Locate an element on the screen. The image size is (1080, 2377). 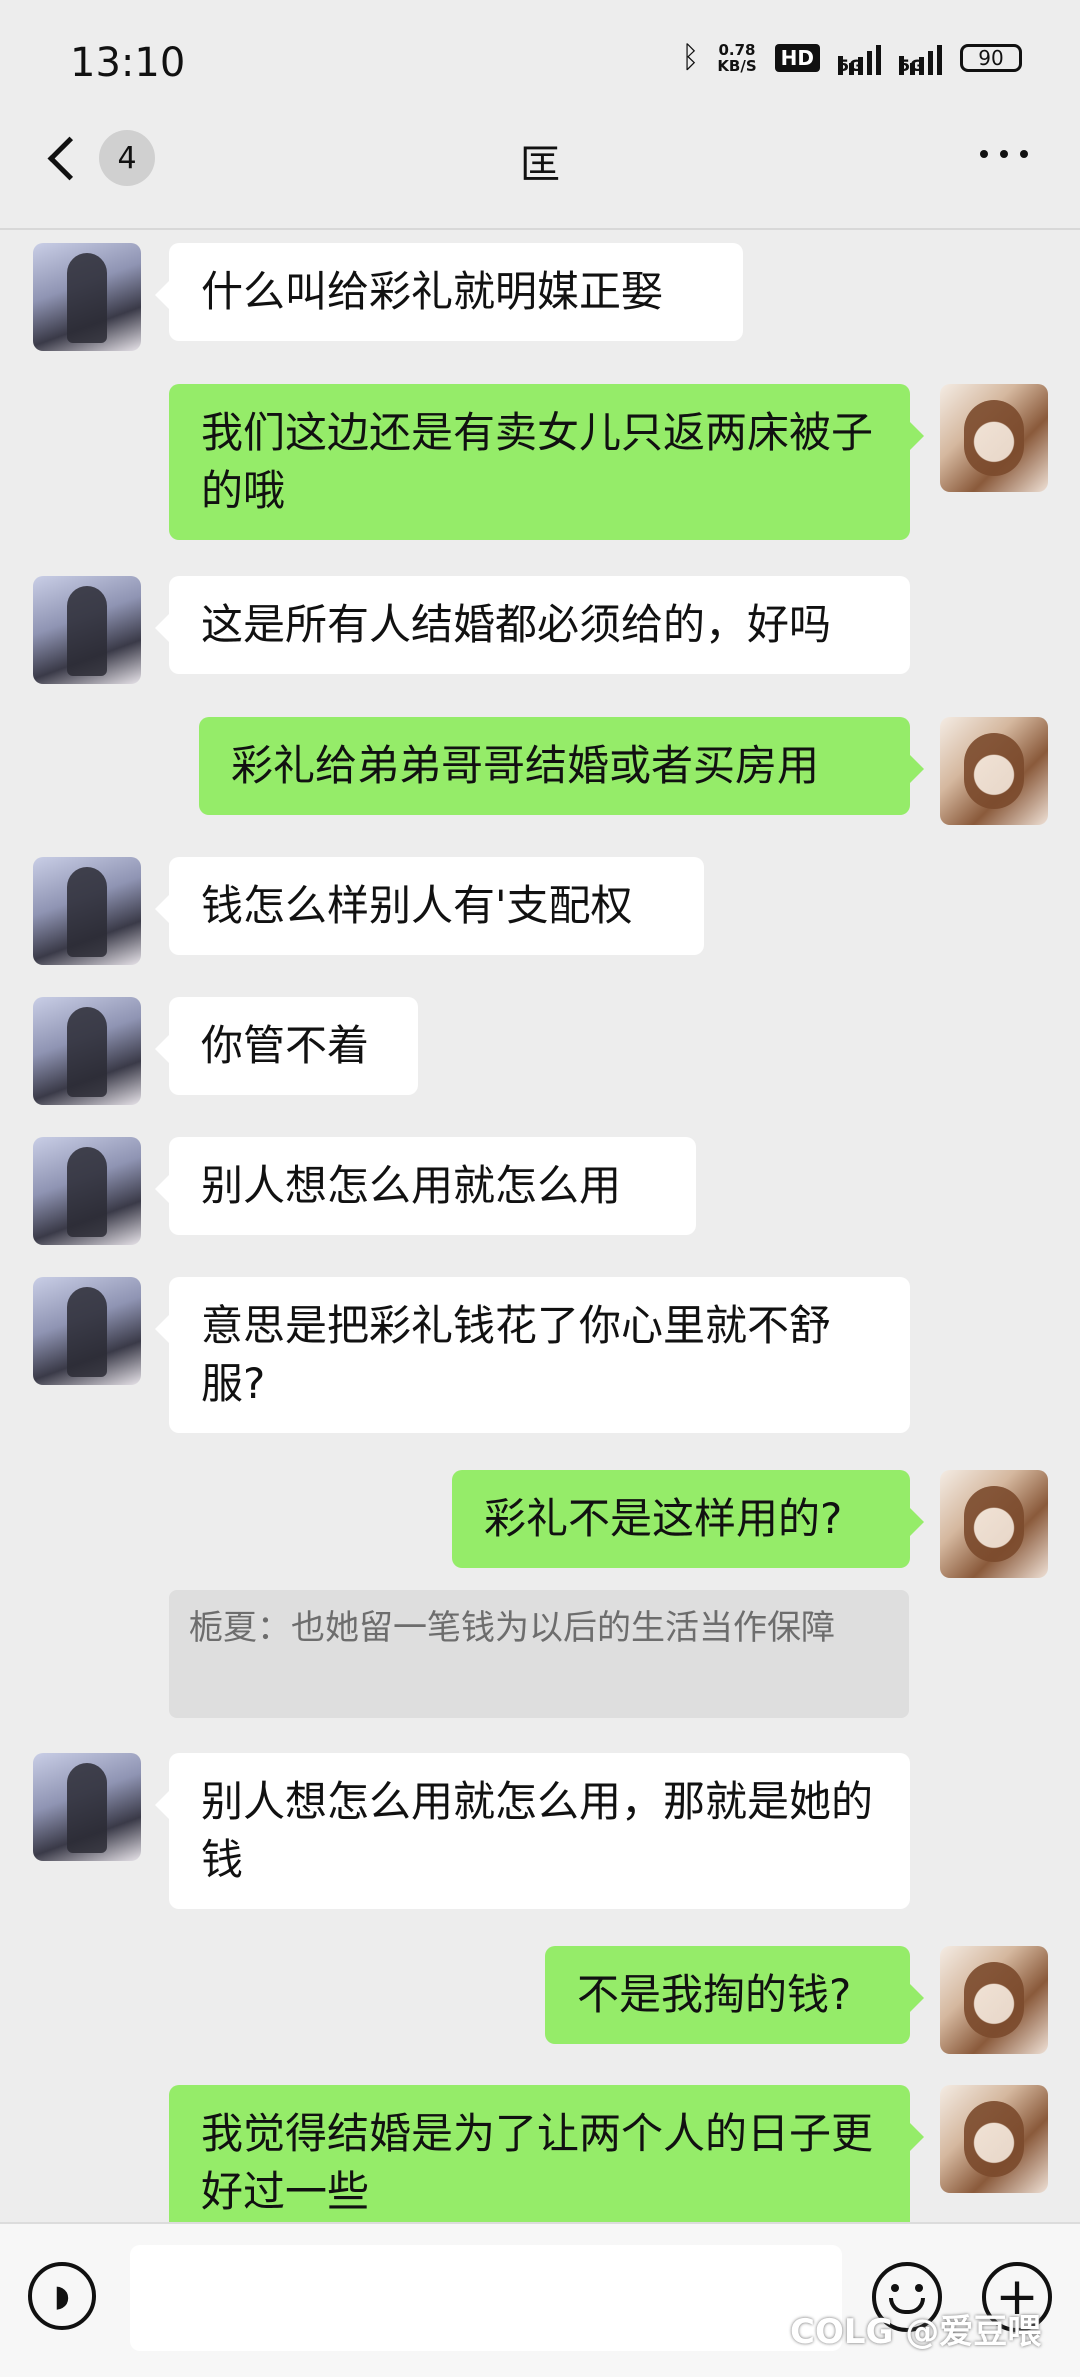
status-bar: 13:10 ᛒ 0.78 KB/S HD 5G 5G 90 is located at coordinates (540, 60).